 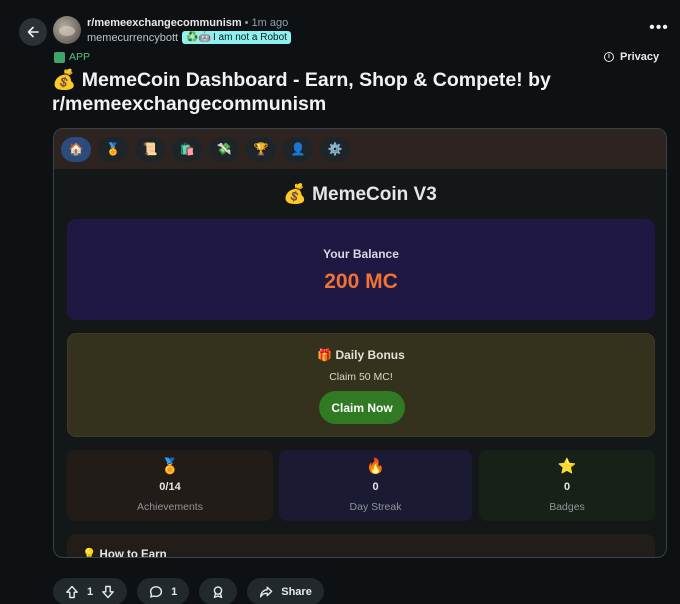 I want to click on comment-count: 1, so click(x=174, y=591).